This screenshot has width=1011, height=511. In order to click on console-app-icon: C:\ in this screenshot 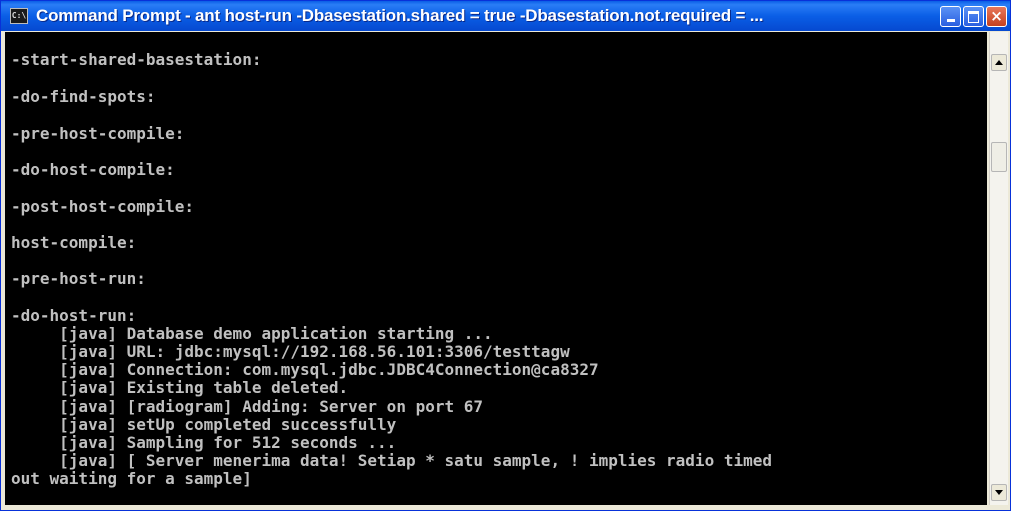, I will do `click(19, 16)`.